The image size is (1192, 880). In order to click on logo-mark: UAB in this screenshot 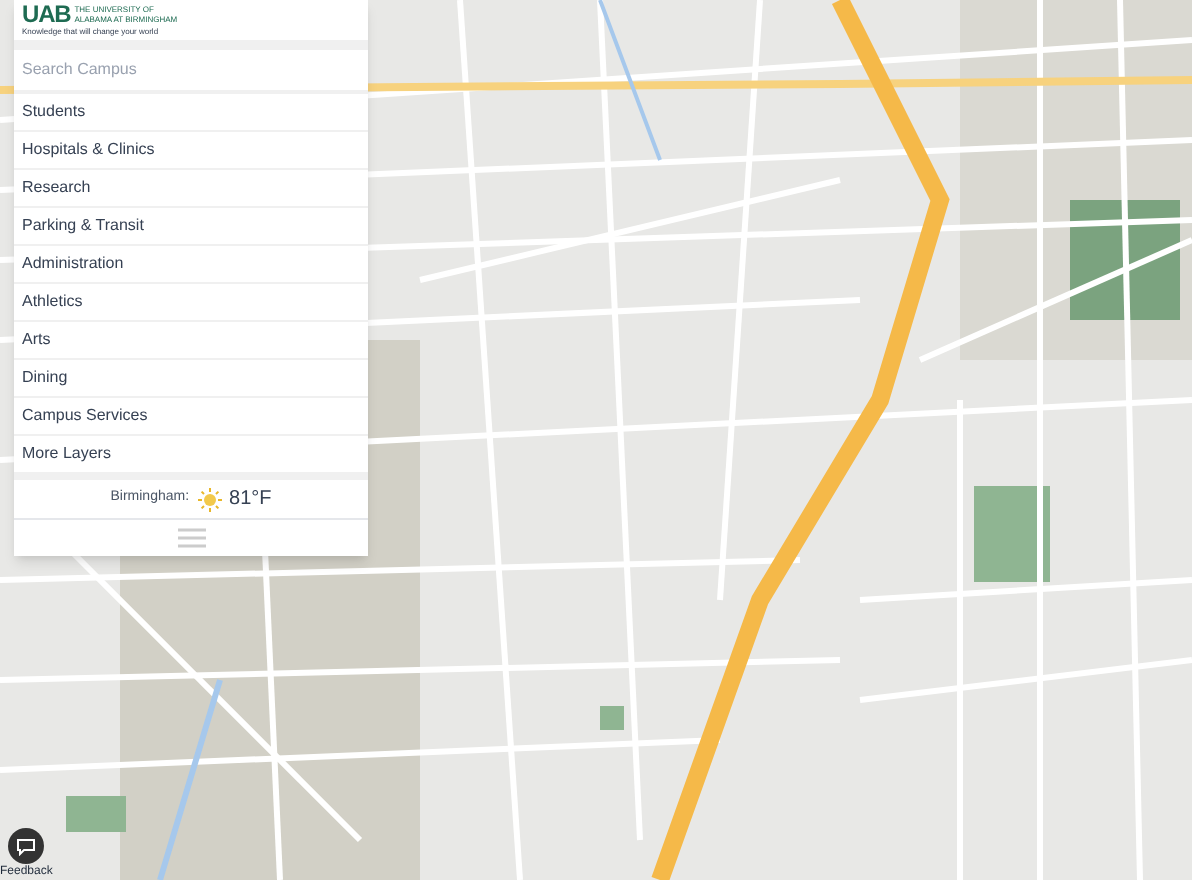, I will do `click(46, 14)`.